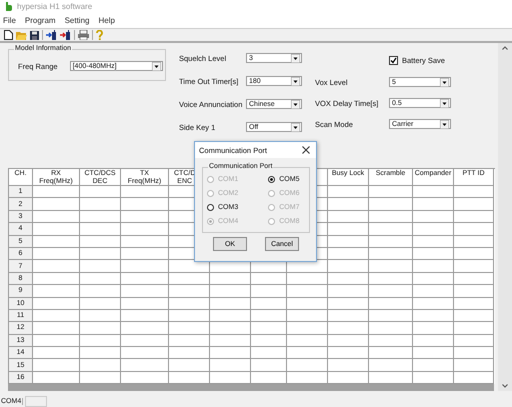 Image resolution: width=512 pixels, height=407 pixels. I want to click on menu-item: File, so click(9, 20).